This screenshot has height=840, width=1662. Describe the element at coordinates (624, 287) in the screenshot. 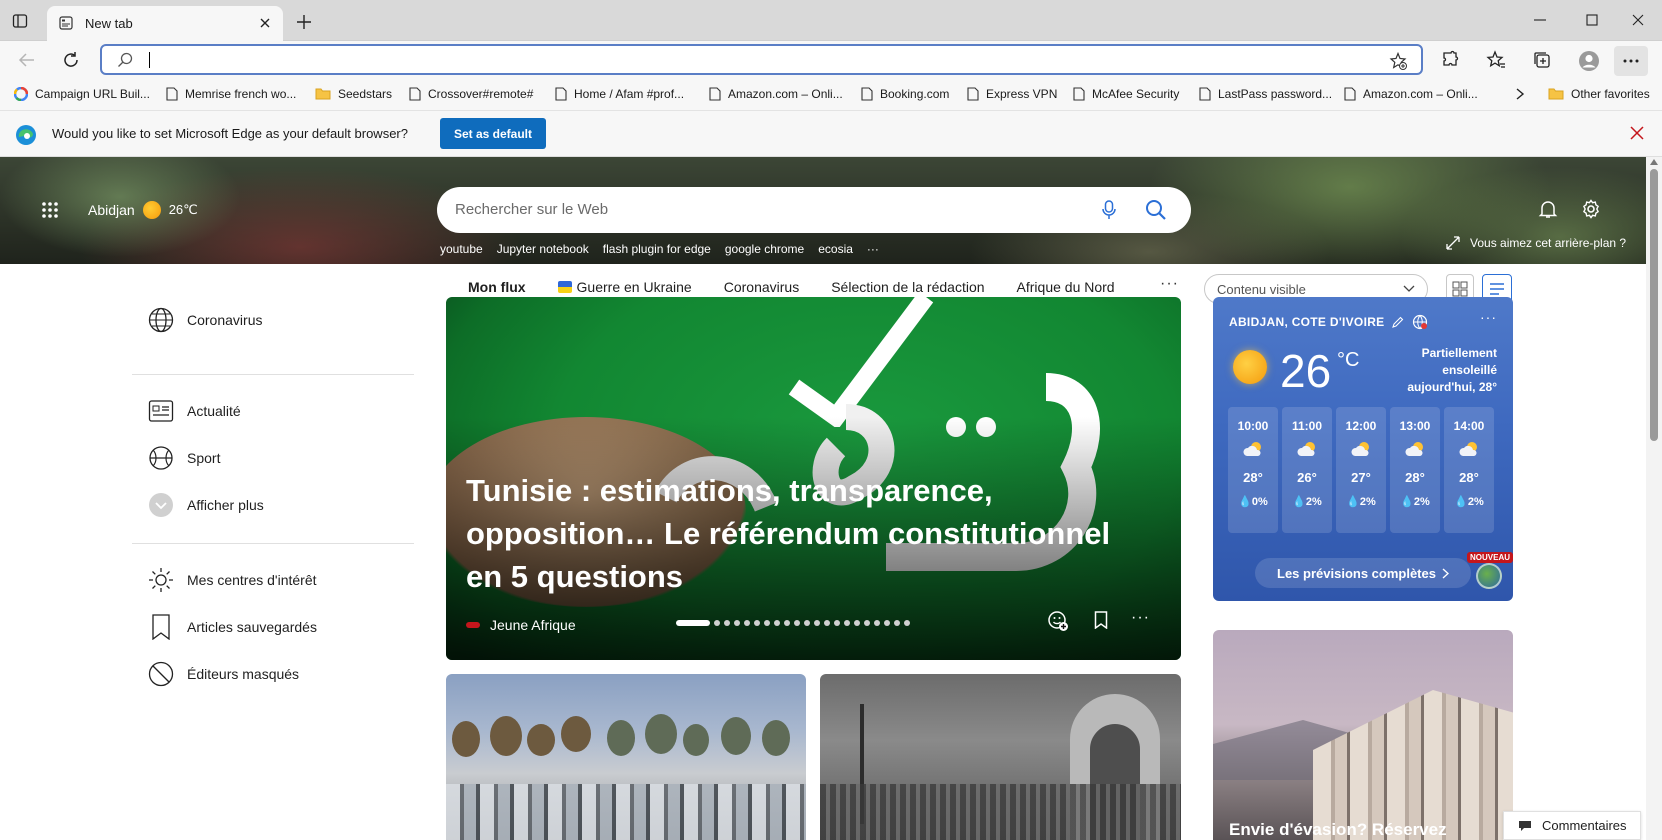

I see `feed-tab-ukraine: Guerre en Ukraine` at that location.